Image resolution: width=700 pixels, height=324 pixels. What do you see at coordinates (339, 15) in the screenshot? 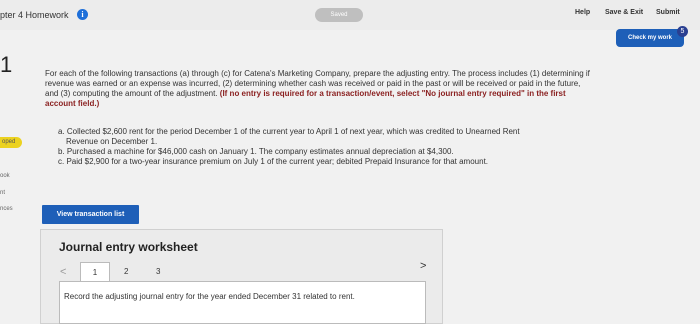
I see `saved-status: Saved` at bounding box center [339, 15].